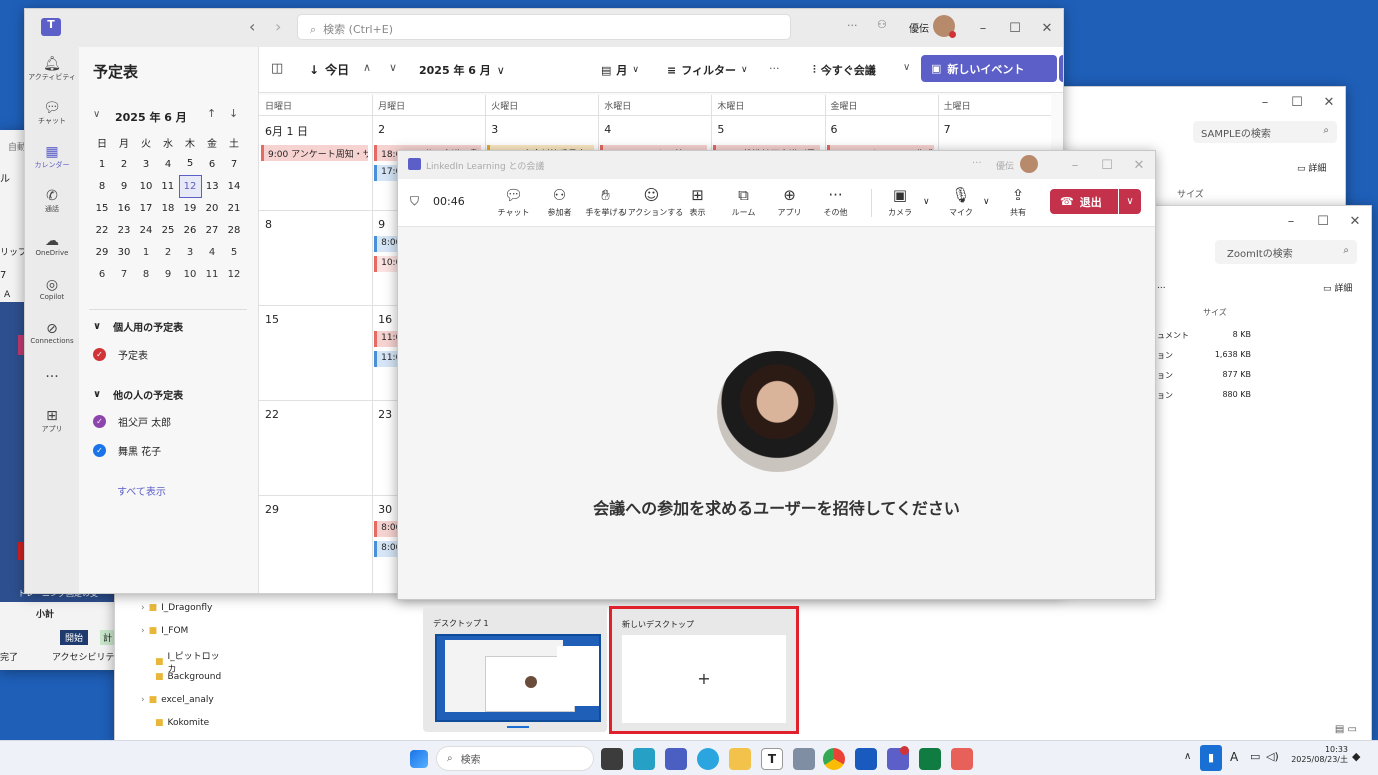 This screenshot has width=1378, height=775. Describe the element at coordinates (697, 202) in the screenshot. I see `meeting-tool-grid: ⊞ 表示` at that location.